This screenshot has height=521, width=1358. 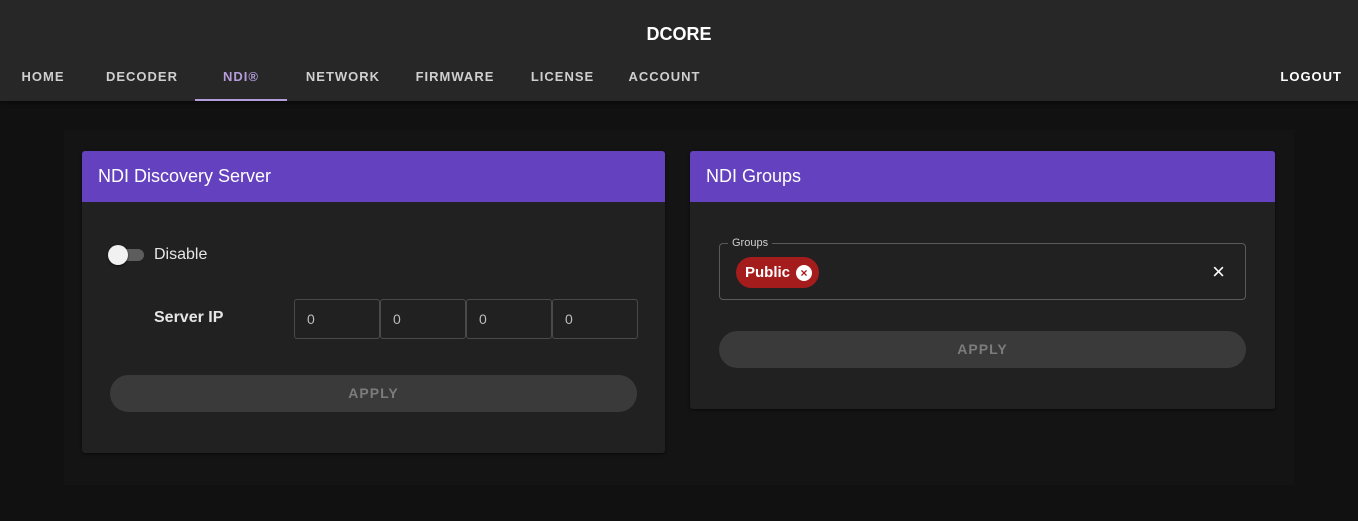 I want to click on discovery-toggle: Disable, so click(x=158, y=255).